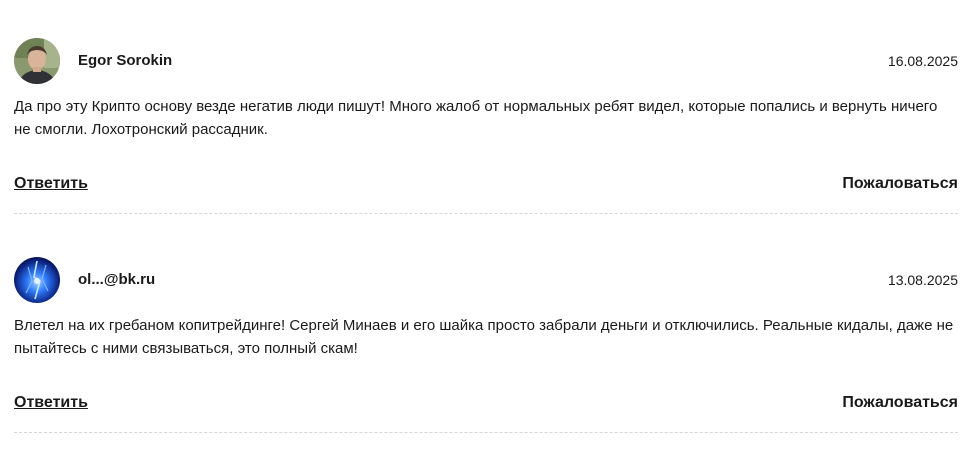  Describe the element at coordinates (486, 280) in the screenshot. I see `comment-header: ol...@bk.ru 13.08.2025` at that location.